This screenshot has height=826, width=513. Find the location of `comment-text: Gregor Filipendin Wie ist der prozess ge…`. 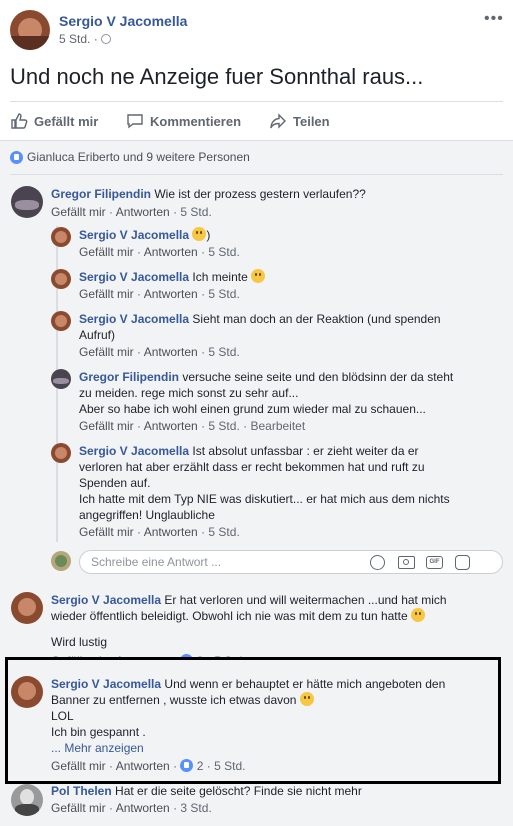

comment-text: Gregor Filipendin Wie ist der prozess ge… is located at coordinates (208, 194).